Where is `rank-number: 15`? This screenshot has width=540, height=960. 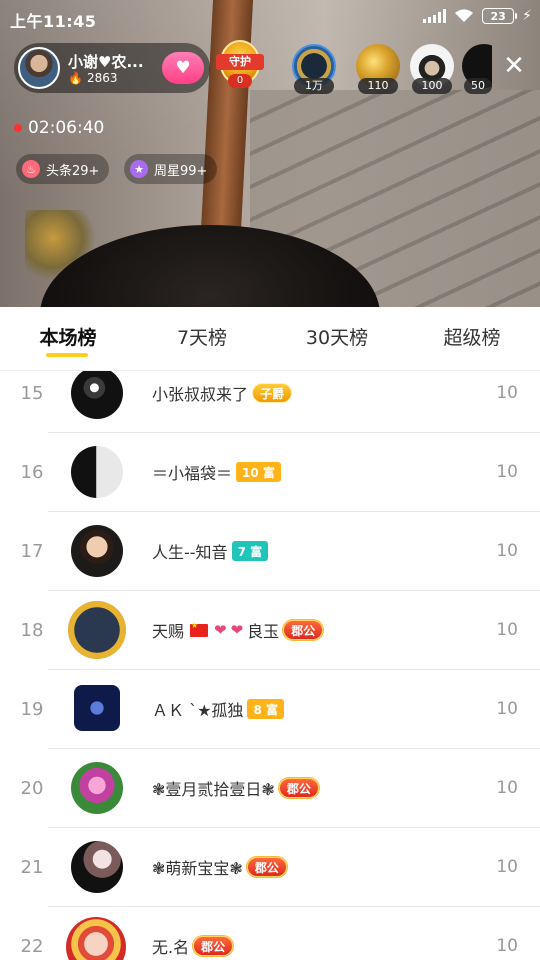 rank-number: 15 is located at coordinates (32, 393).